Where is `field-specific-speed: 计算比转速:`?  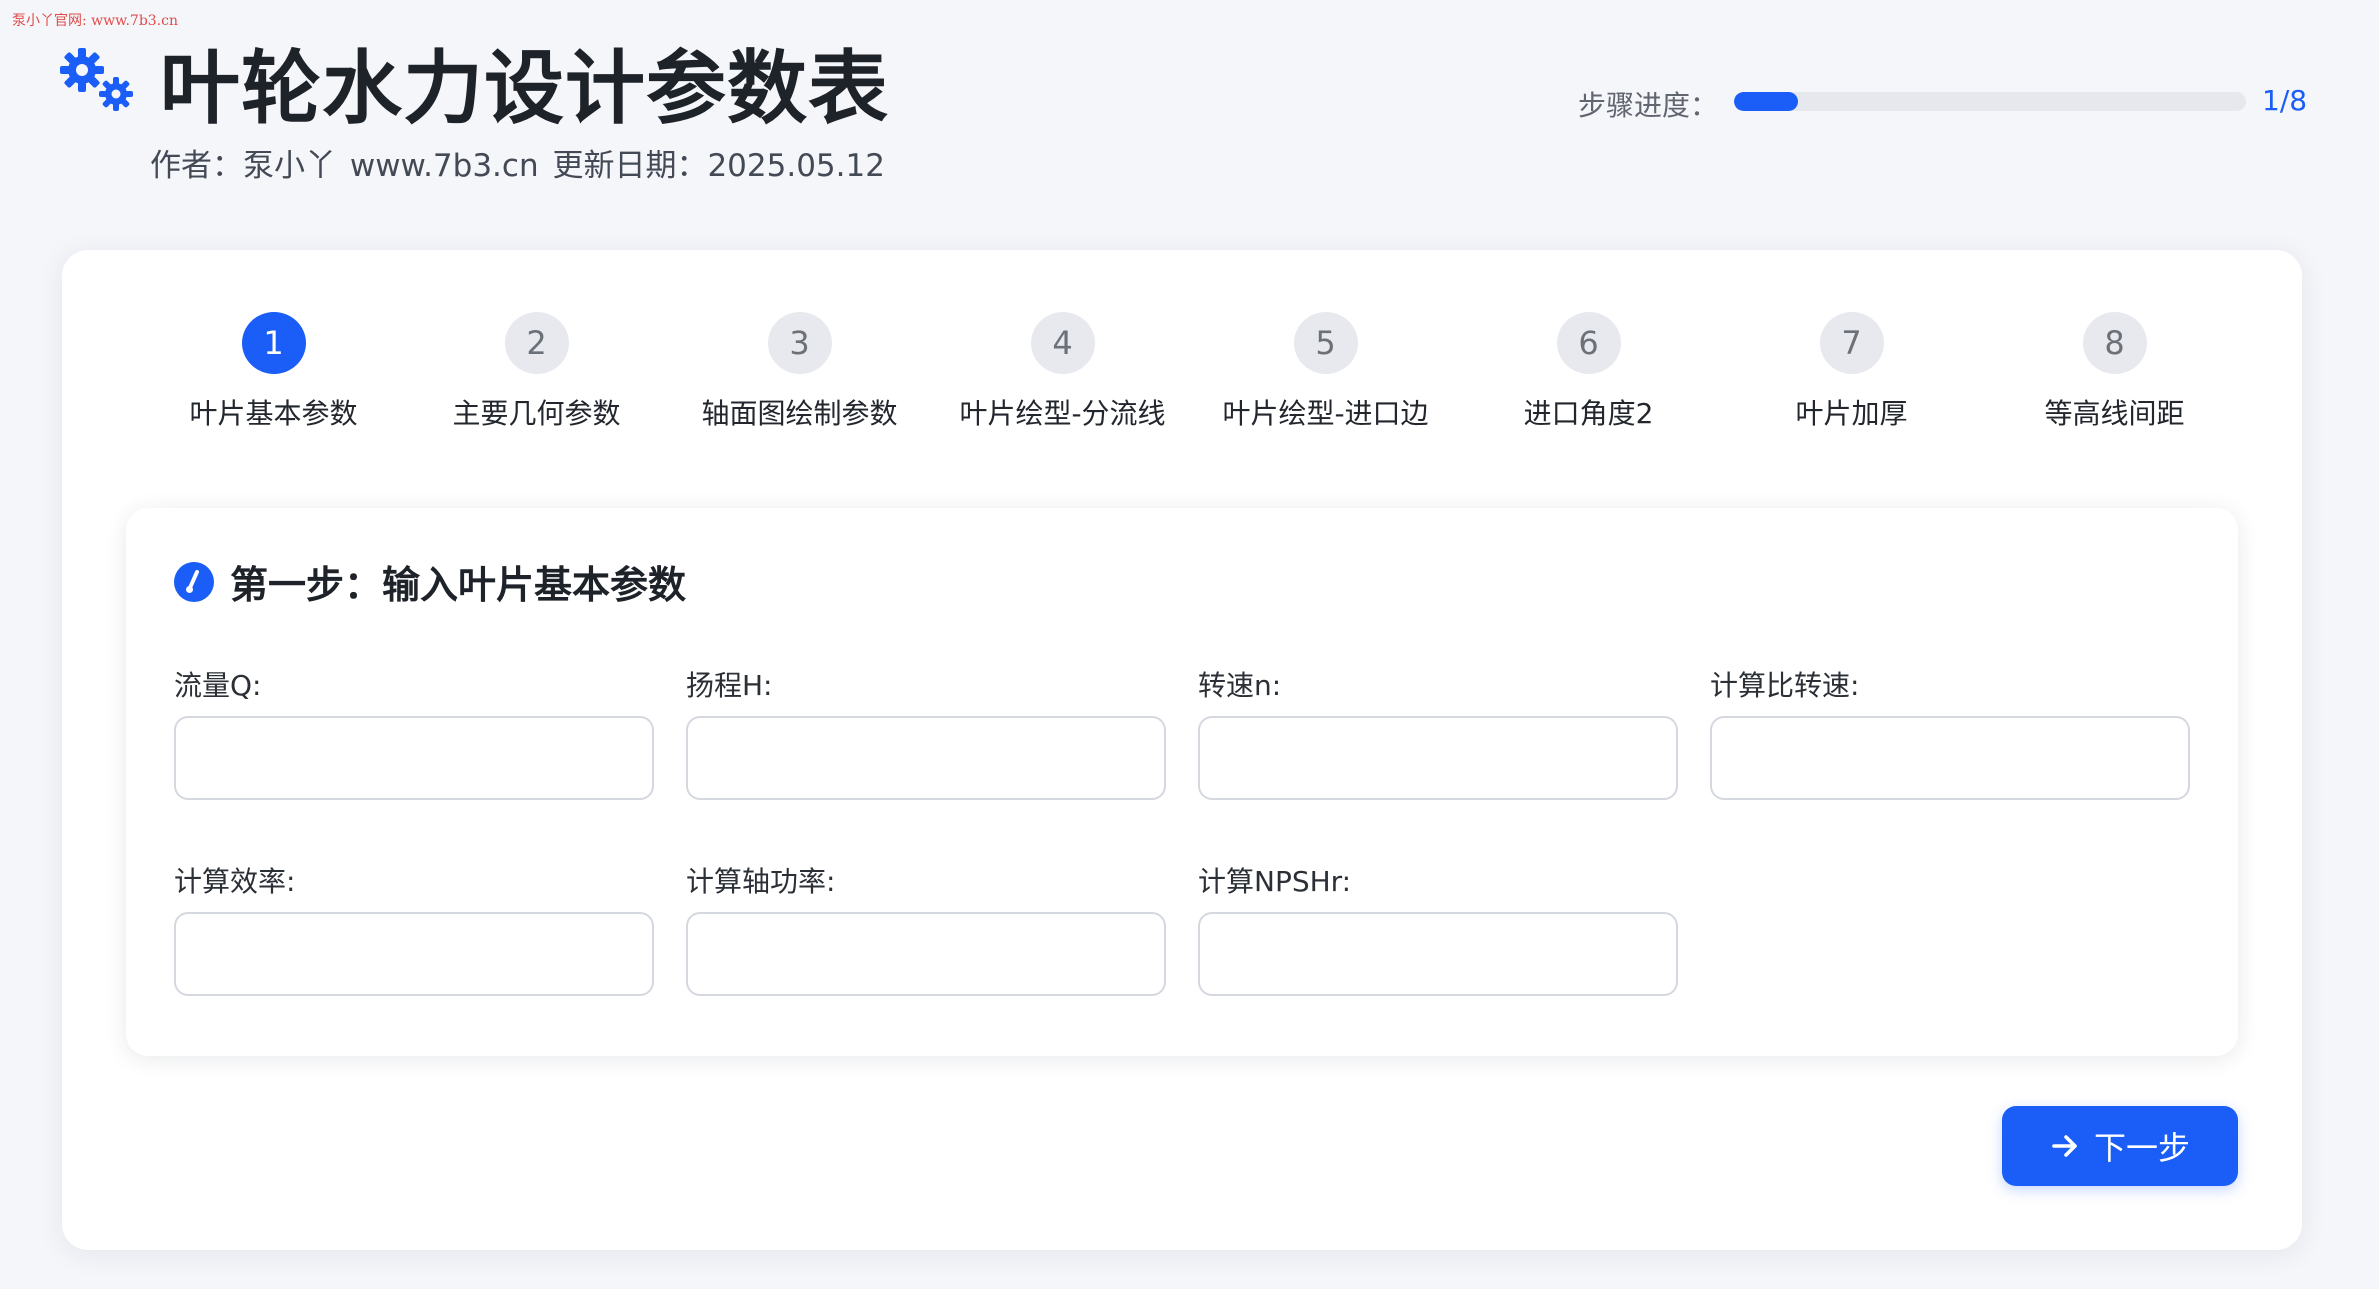 field-specific-speed: 计算比转速: is located at coordinates (1950, 732).